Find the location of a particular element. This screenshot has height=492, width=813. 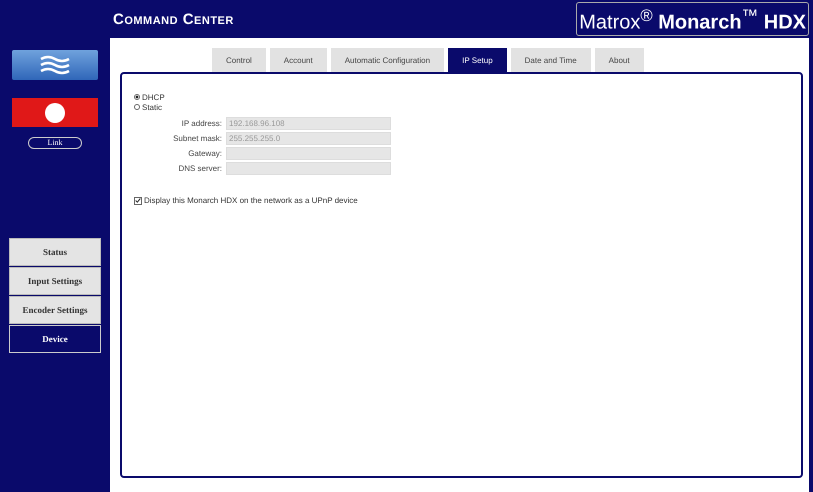

record-icon is located at coordinates (55, 113).